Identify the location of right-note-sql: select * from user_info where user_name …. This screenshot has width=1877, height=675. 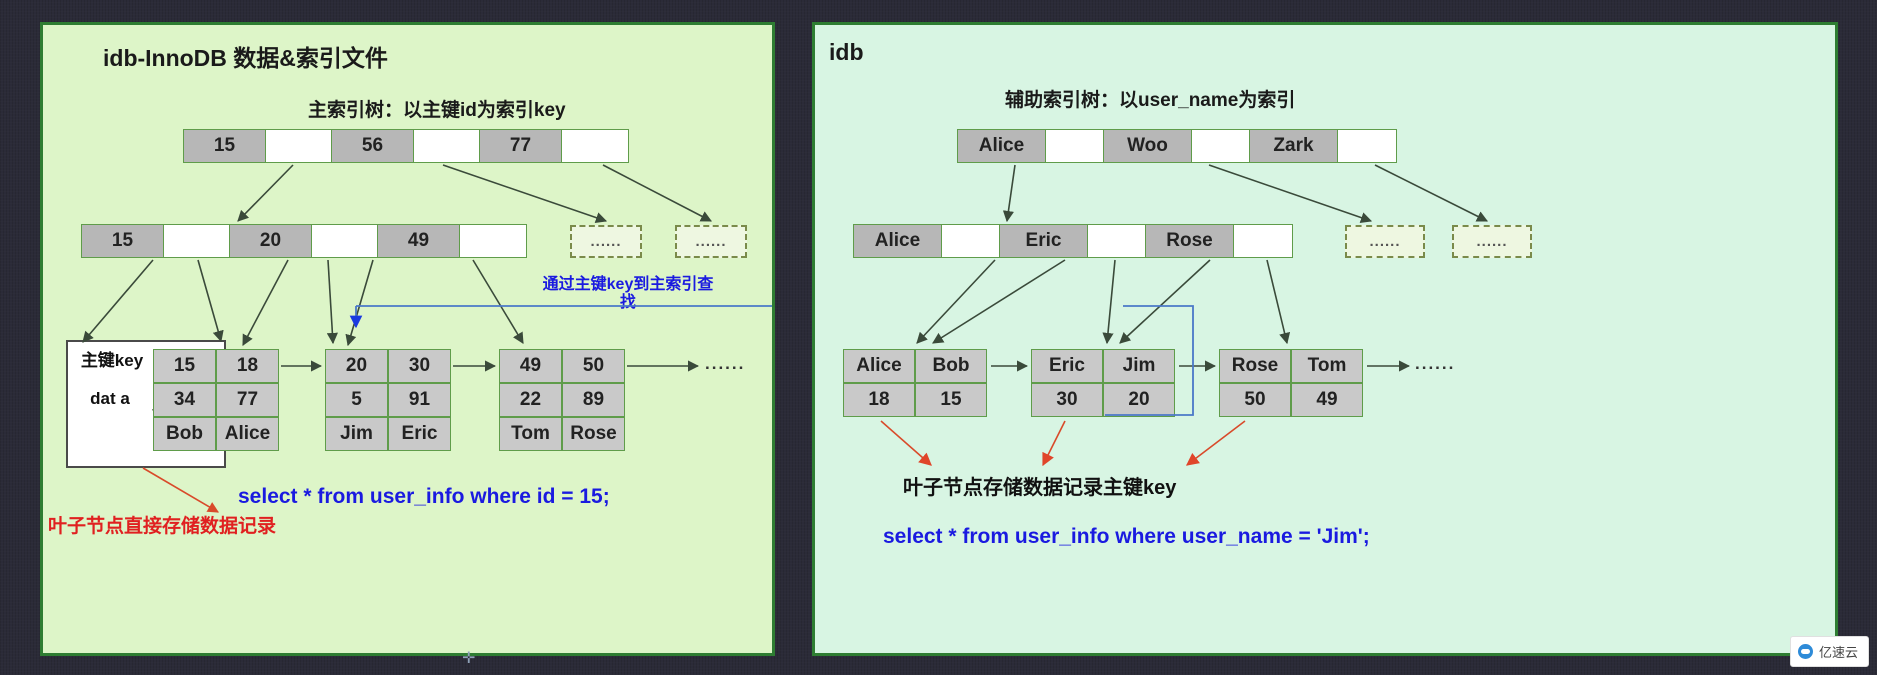
(1126, 536).